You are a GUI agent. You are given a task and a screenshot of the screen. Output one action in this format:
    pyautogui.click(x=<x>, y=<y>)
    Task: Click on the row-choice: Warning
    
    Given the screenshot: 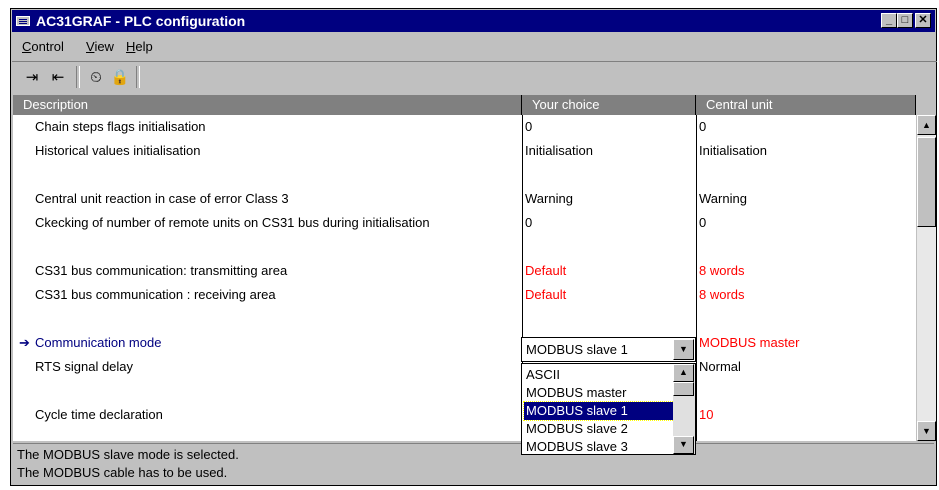 What is the action you would take?
    pyautogui.click(x=549, y=198)
    